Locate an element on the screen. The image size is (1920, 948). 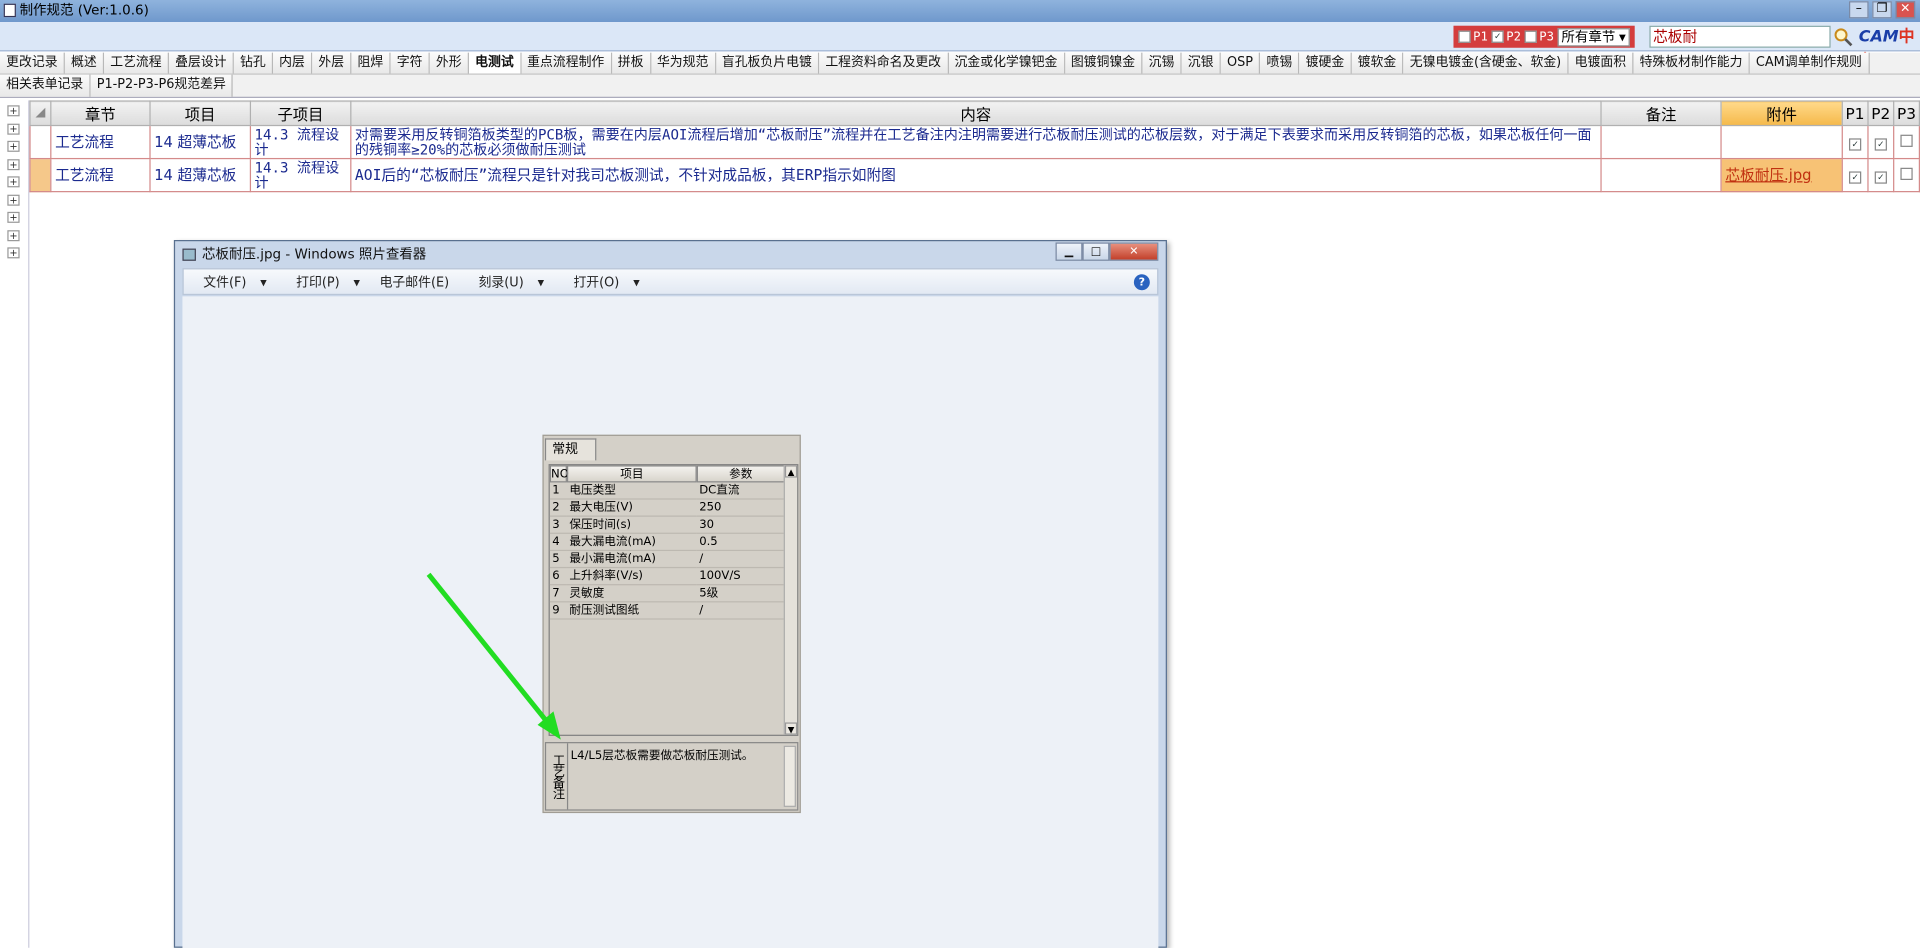
param-row: 9 耐压测试图纸 / is located at coordinates (673, 611).